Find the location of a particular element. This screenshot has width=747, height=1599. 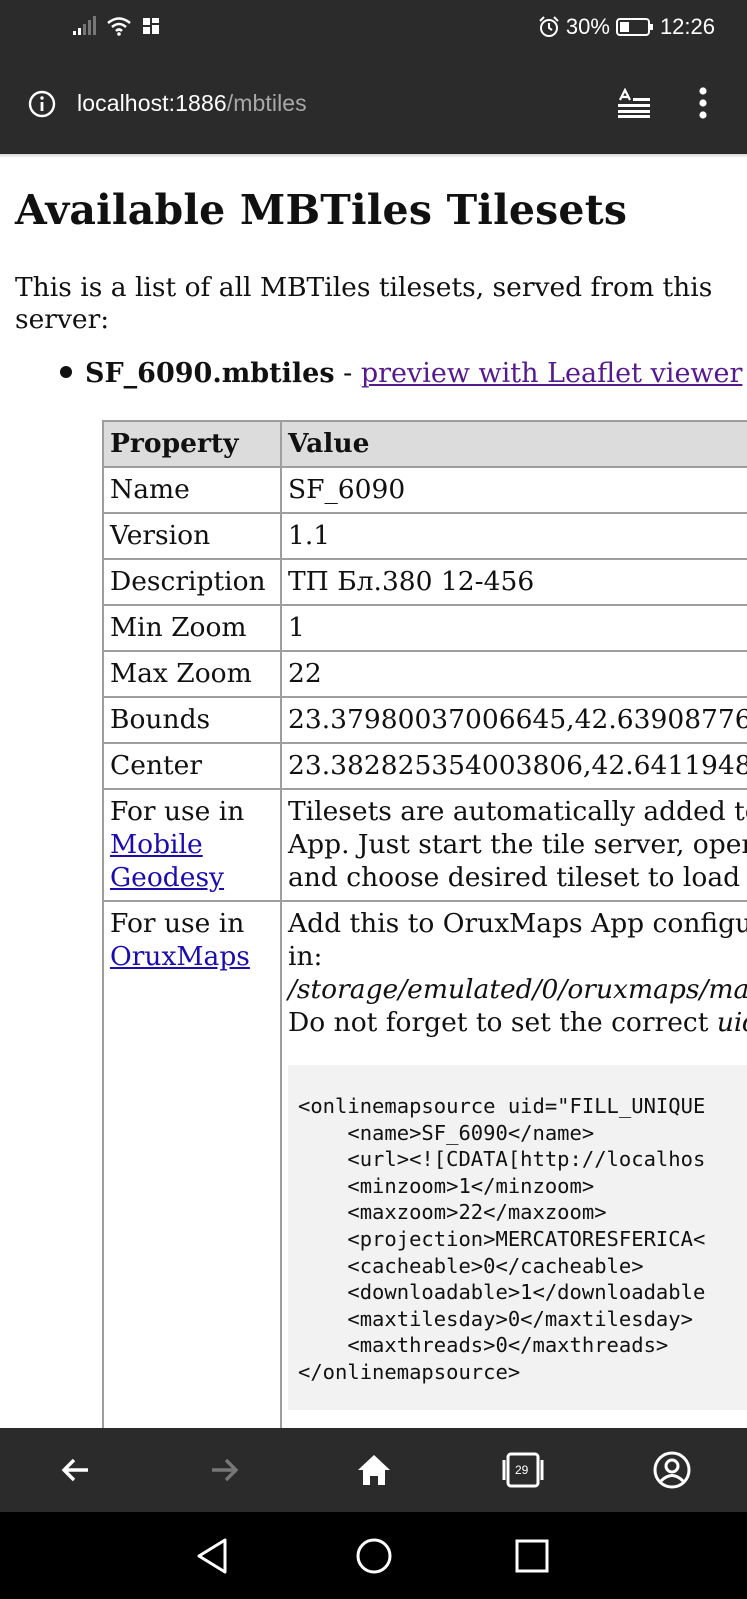

row-value: SF_6090 is located at coordinates (513, 489).